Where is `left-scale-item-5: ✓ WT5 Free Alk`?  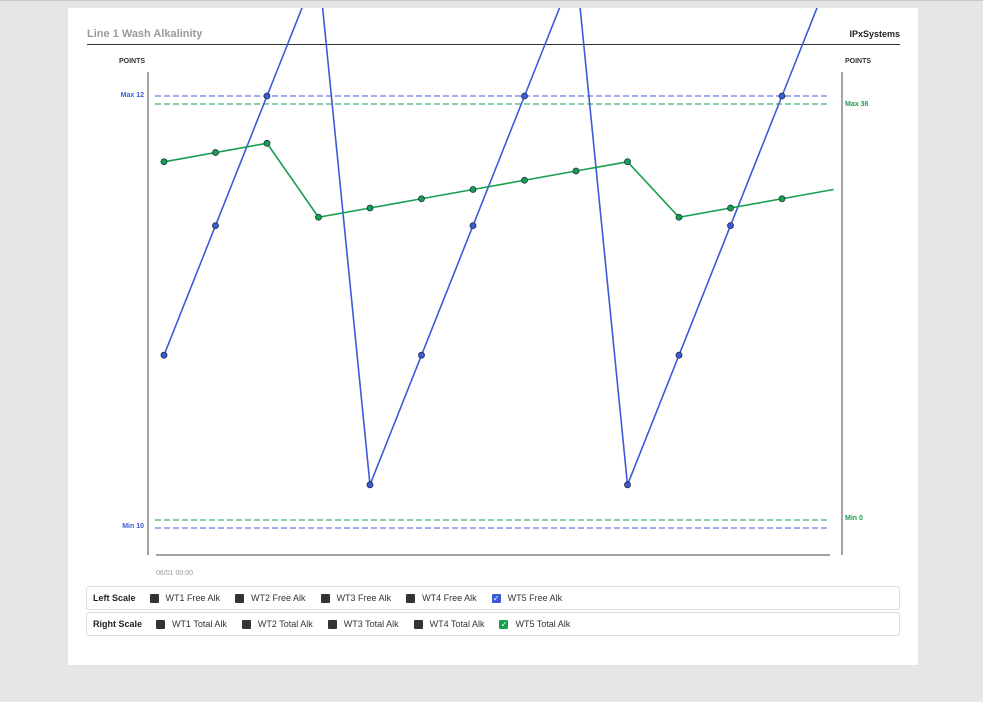 left-scale-item-5: ✓ WT5 Free Alk is located at coordinates (527, 598).